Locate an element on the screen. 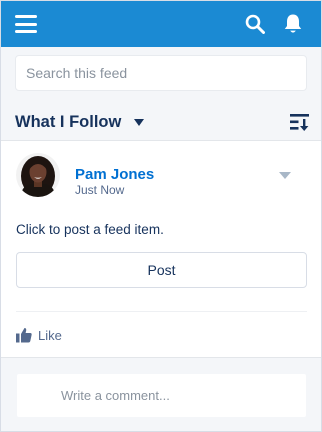  app-header is located at coordinates (161, 24).